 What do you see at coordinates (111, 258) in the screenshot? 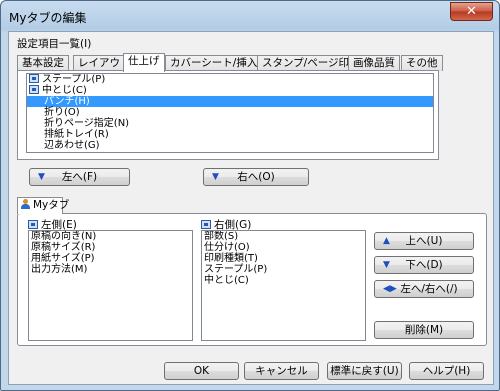
I see `list-item: 用紙サイズ(P)` at bounding box center [111, 258].